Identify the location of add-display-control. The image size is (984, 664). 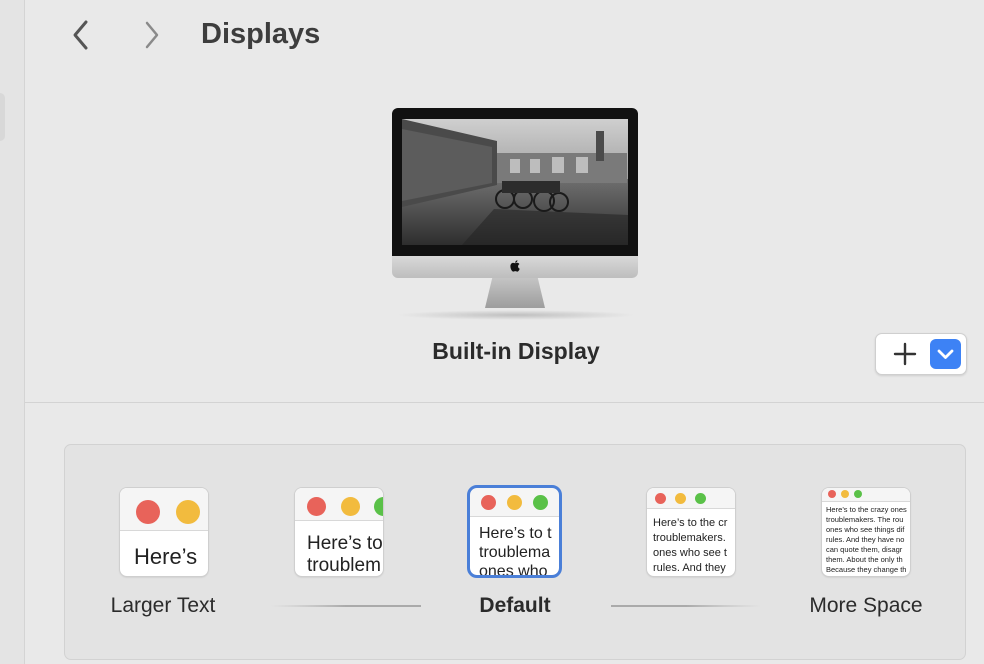
(921, 354).